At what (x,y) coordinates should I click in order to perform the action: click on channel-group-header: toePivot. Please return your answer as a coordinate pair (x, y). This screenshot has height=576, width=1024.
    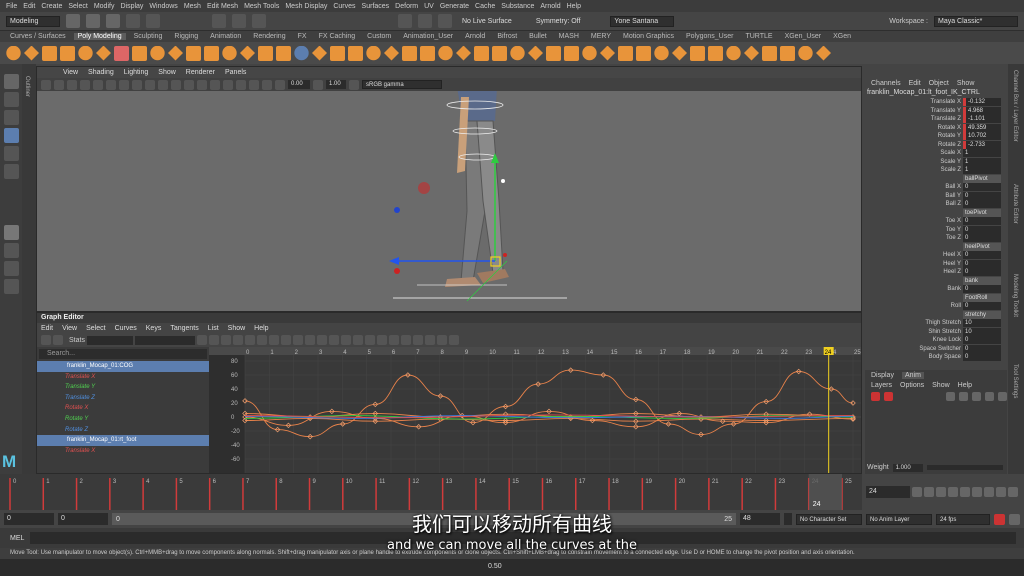
    Looking at the image, I should click on (936, 213).